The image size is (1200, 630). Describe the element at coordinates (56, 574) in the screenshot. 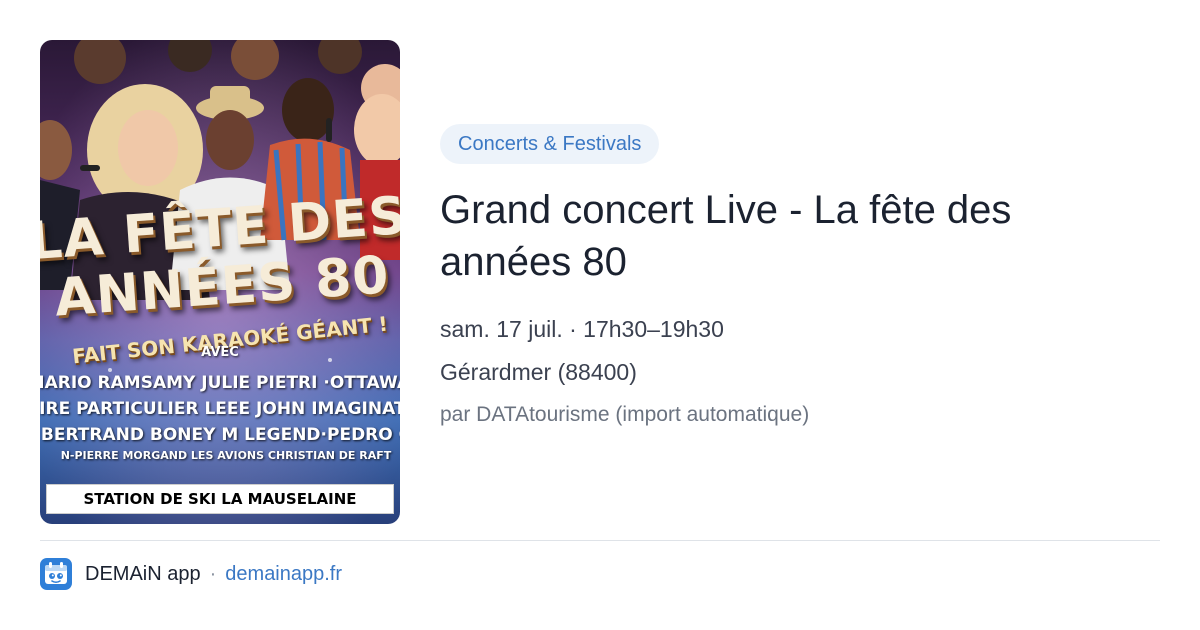

I see `demain-app-logo-icon` at that location.